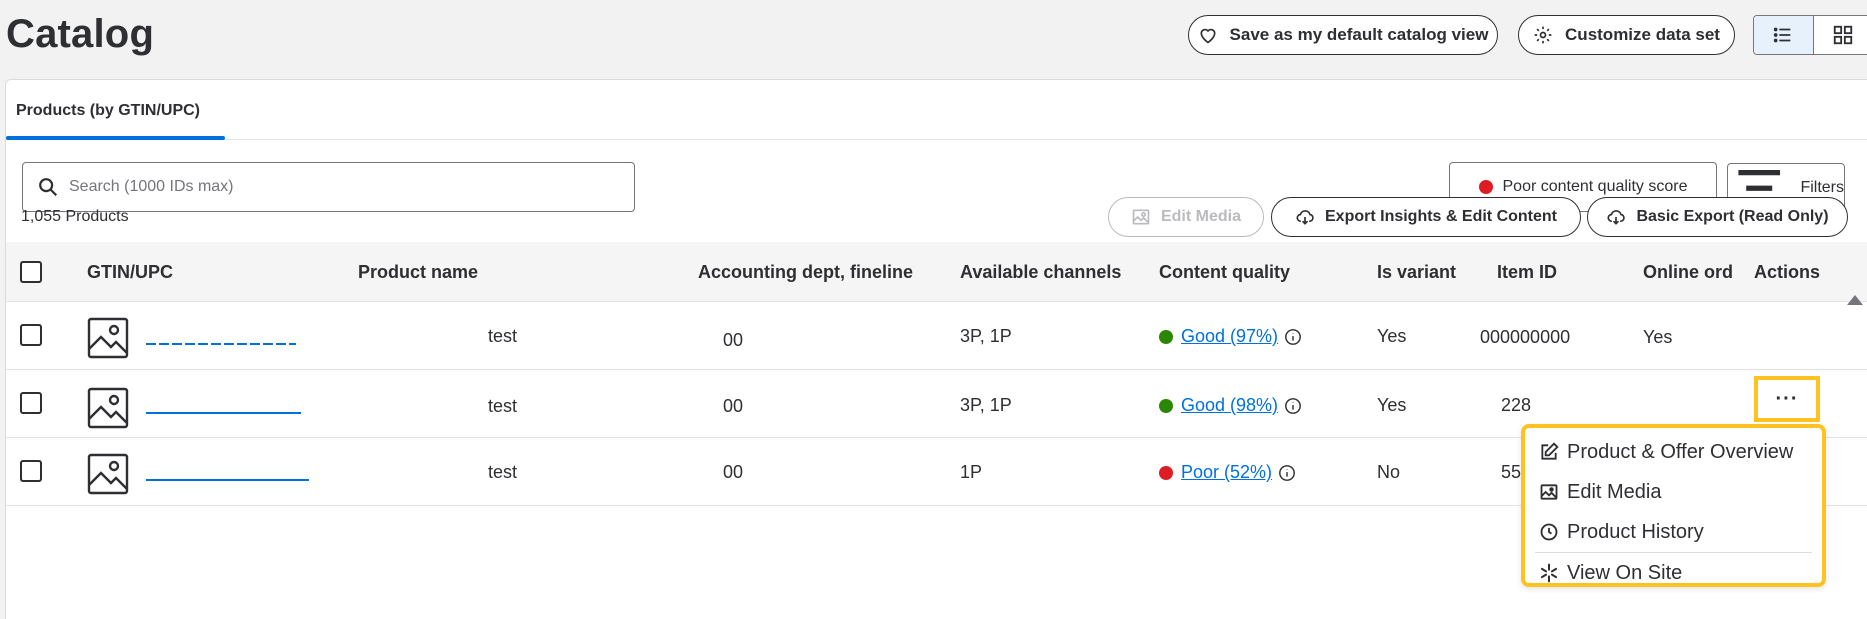 The image size is (1867, 619). What do you see at coordinates (1416, 272) in the screenshot?
I see `column-is-variant: Is variant` at bounding box center [1416, 272].